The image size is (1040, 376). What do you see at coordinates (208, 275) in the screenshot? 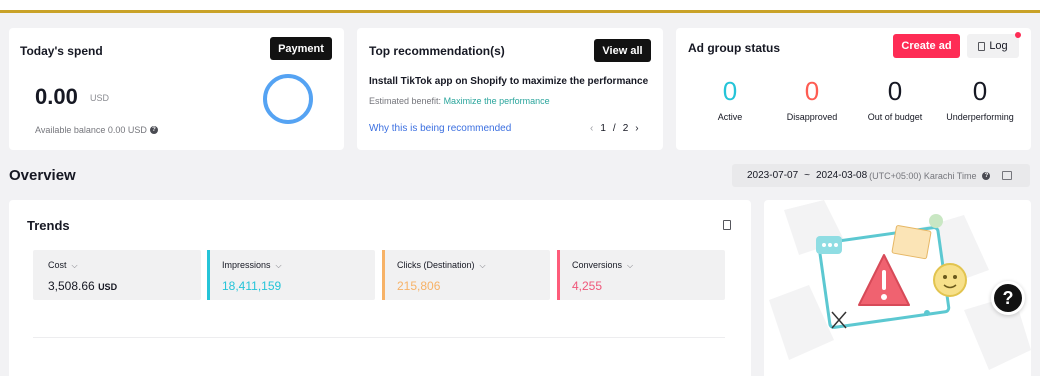
I see `metric-impressions-accent` at bounding box center [208, 275].